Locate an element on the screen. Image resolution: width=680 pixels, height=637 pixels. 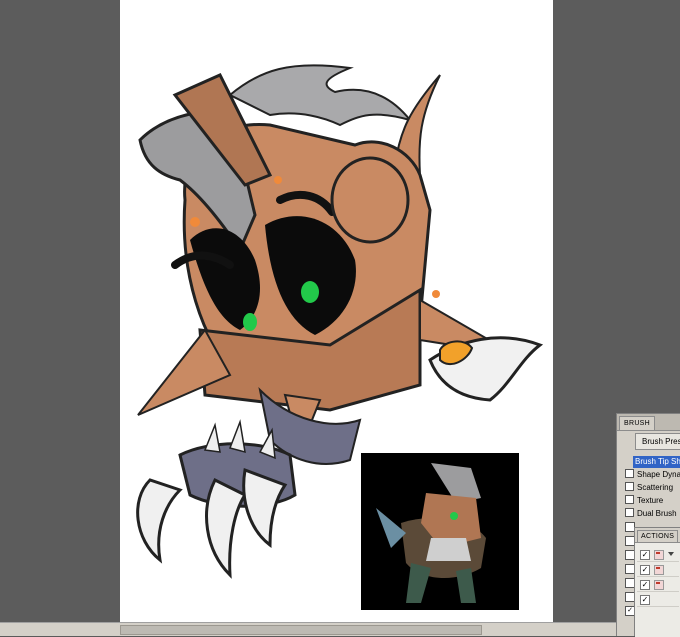
brush-option-dual-brush: Dual Brush is located at coordinates (651, 513).